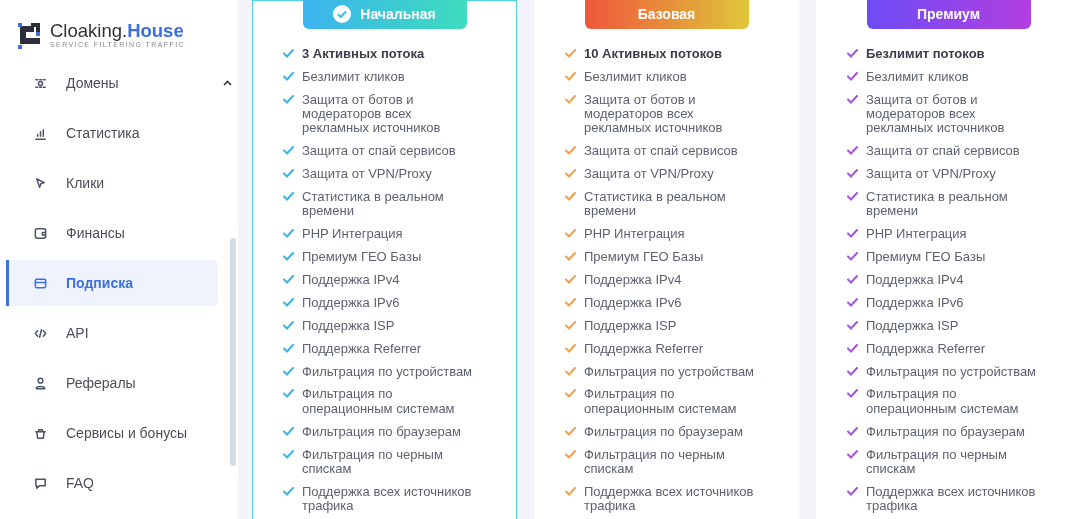 This screenshot has width=1080, height=519. I want to click on logo-icon, so click(30, 35).